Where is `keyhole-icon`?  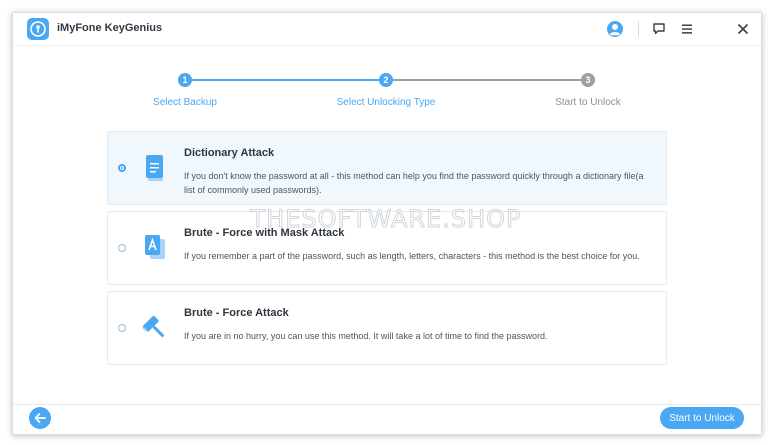 keyhole-icon is located at coordinates (38, 29).